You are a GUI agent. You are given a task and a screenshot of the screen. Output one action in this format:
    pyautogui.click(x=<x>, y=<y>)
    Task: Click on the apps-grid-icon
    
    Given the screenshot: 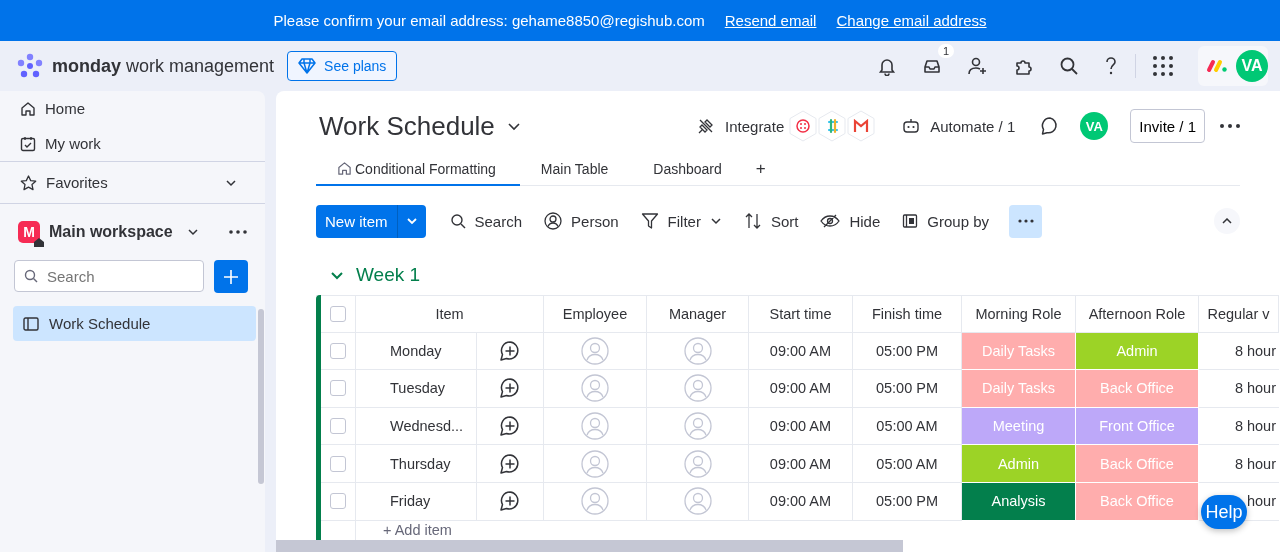 What is the action you would take?
    pyautogui.click(x=1163, y=66)
    